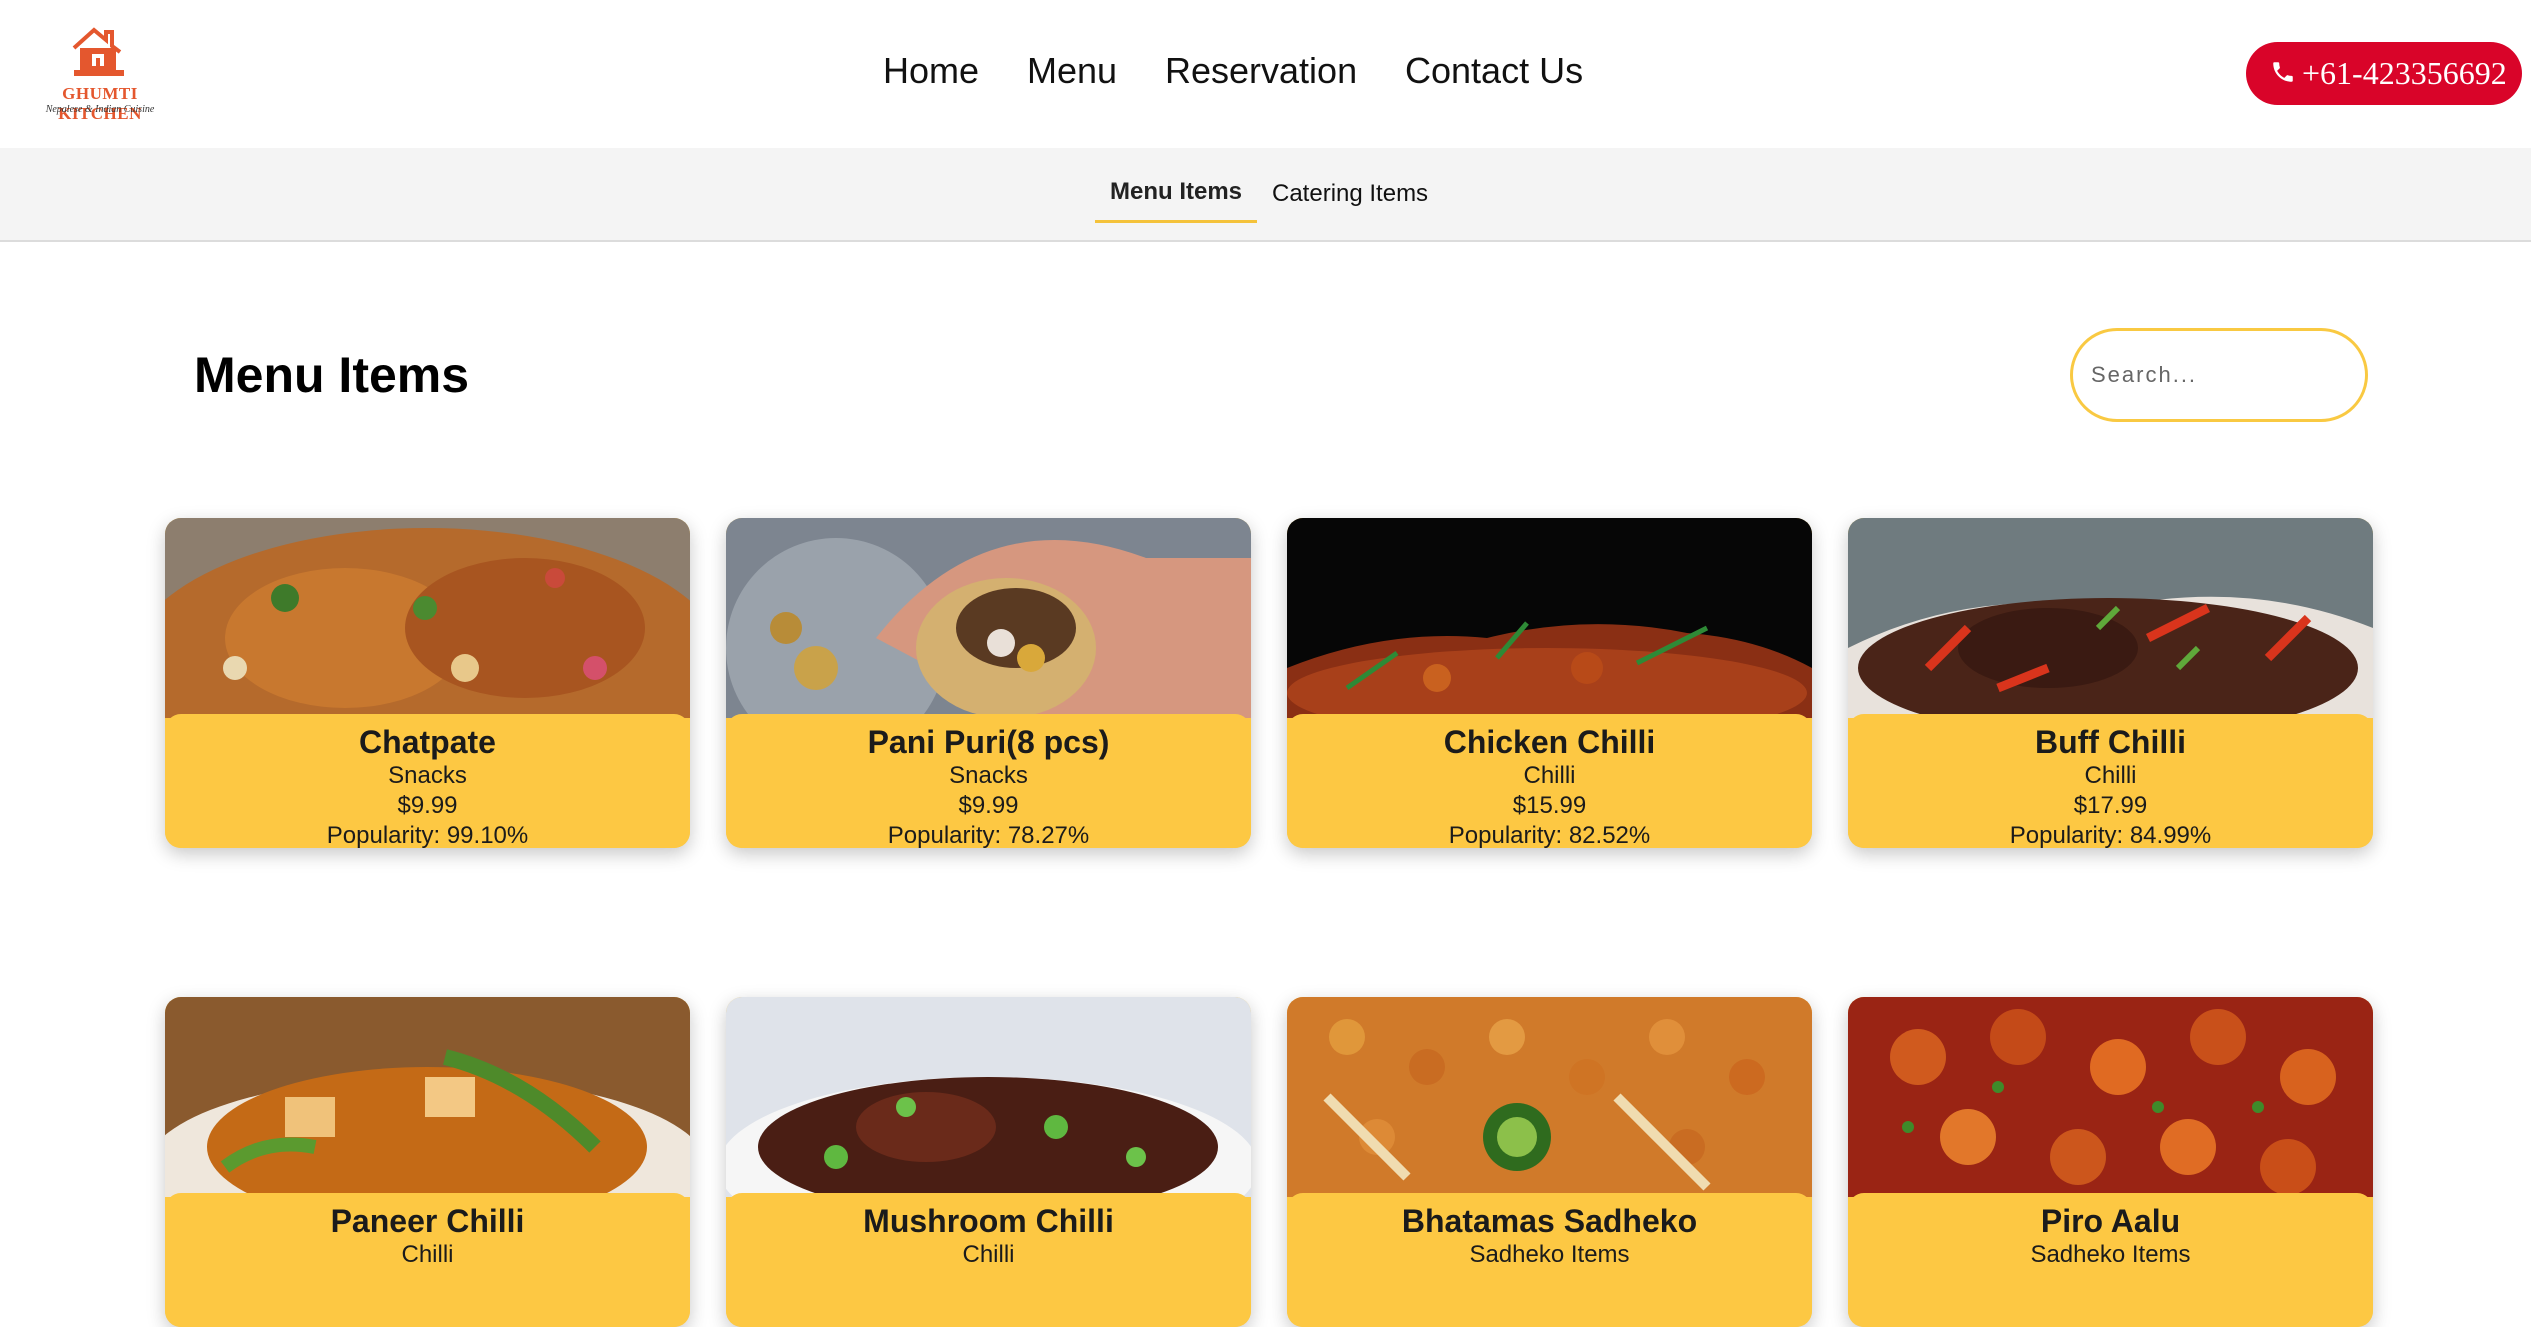  I want to click on item-popularity: Popularity: 99.10%, so click(427, 835).